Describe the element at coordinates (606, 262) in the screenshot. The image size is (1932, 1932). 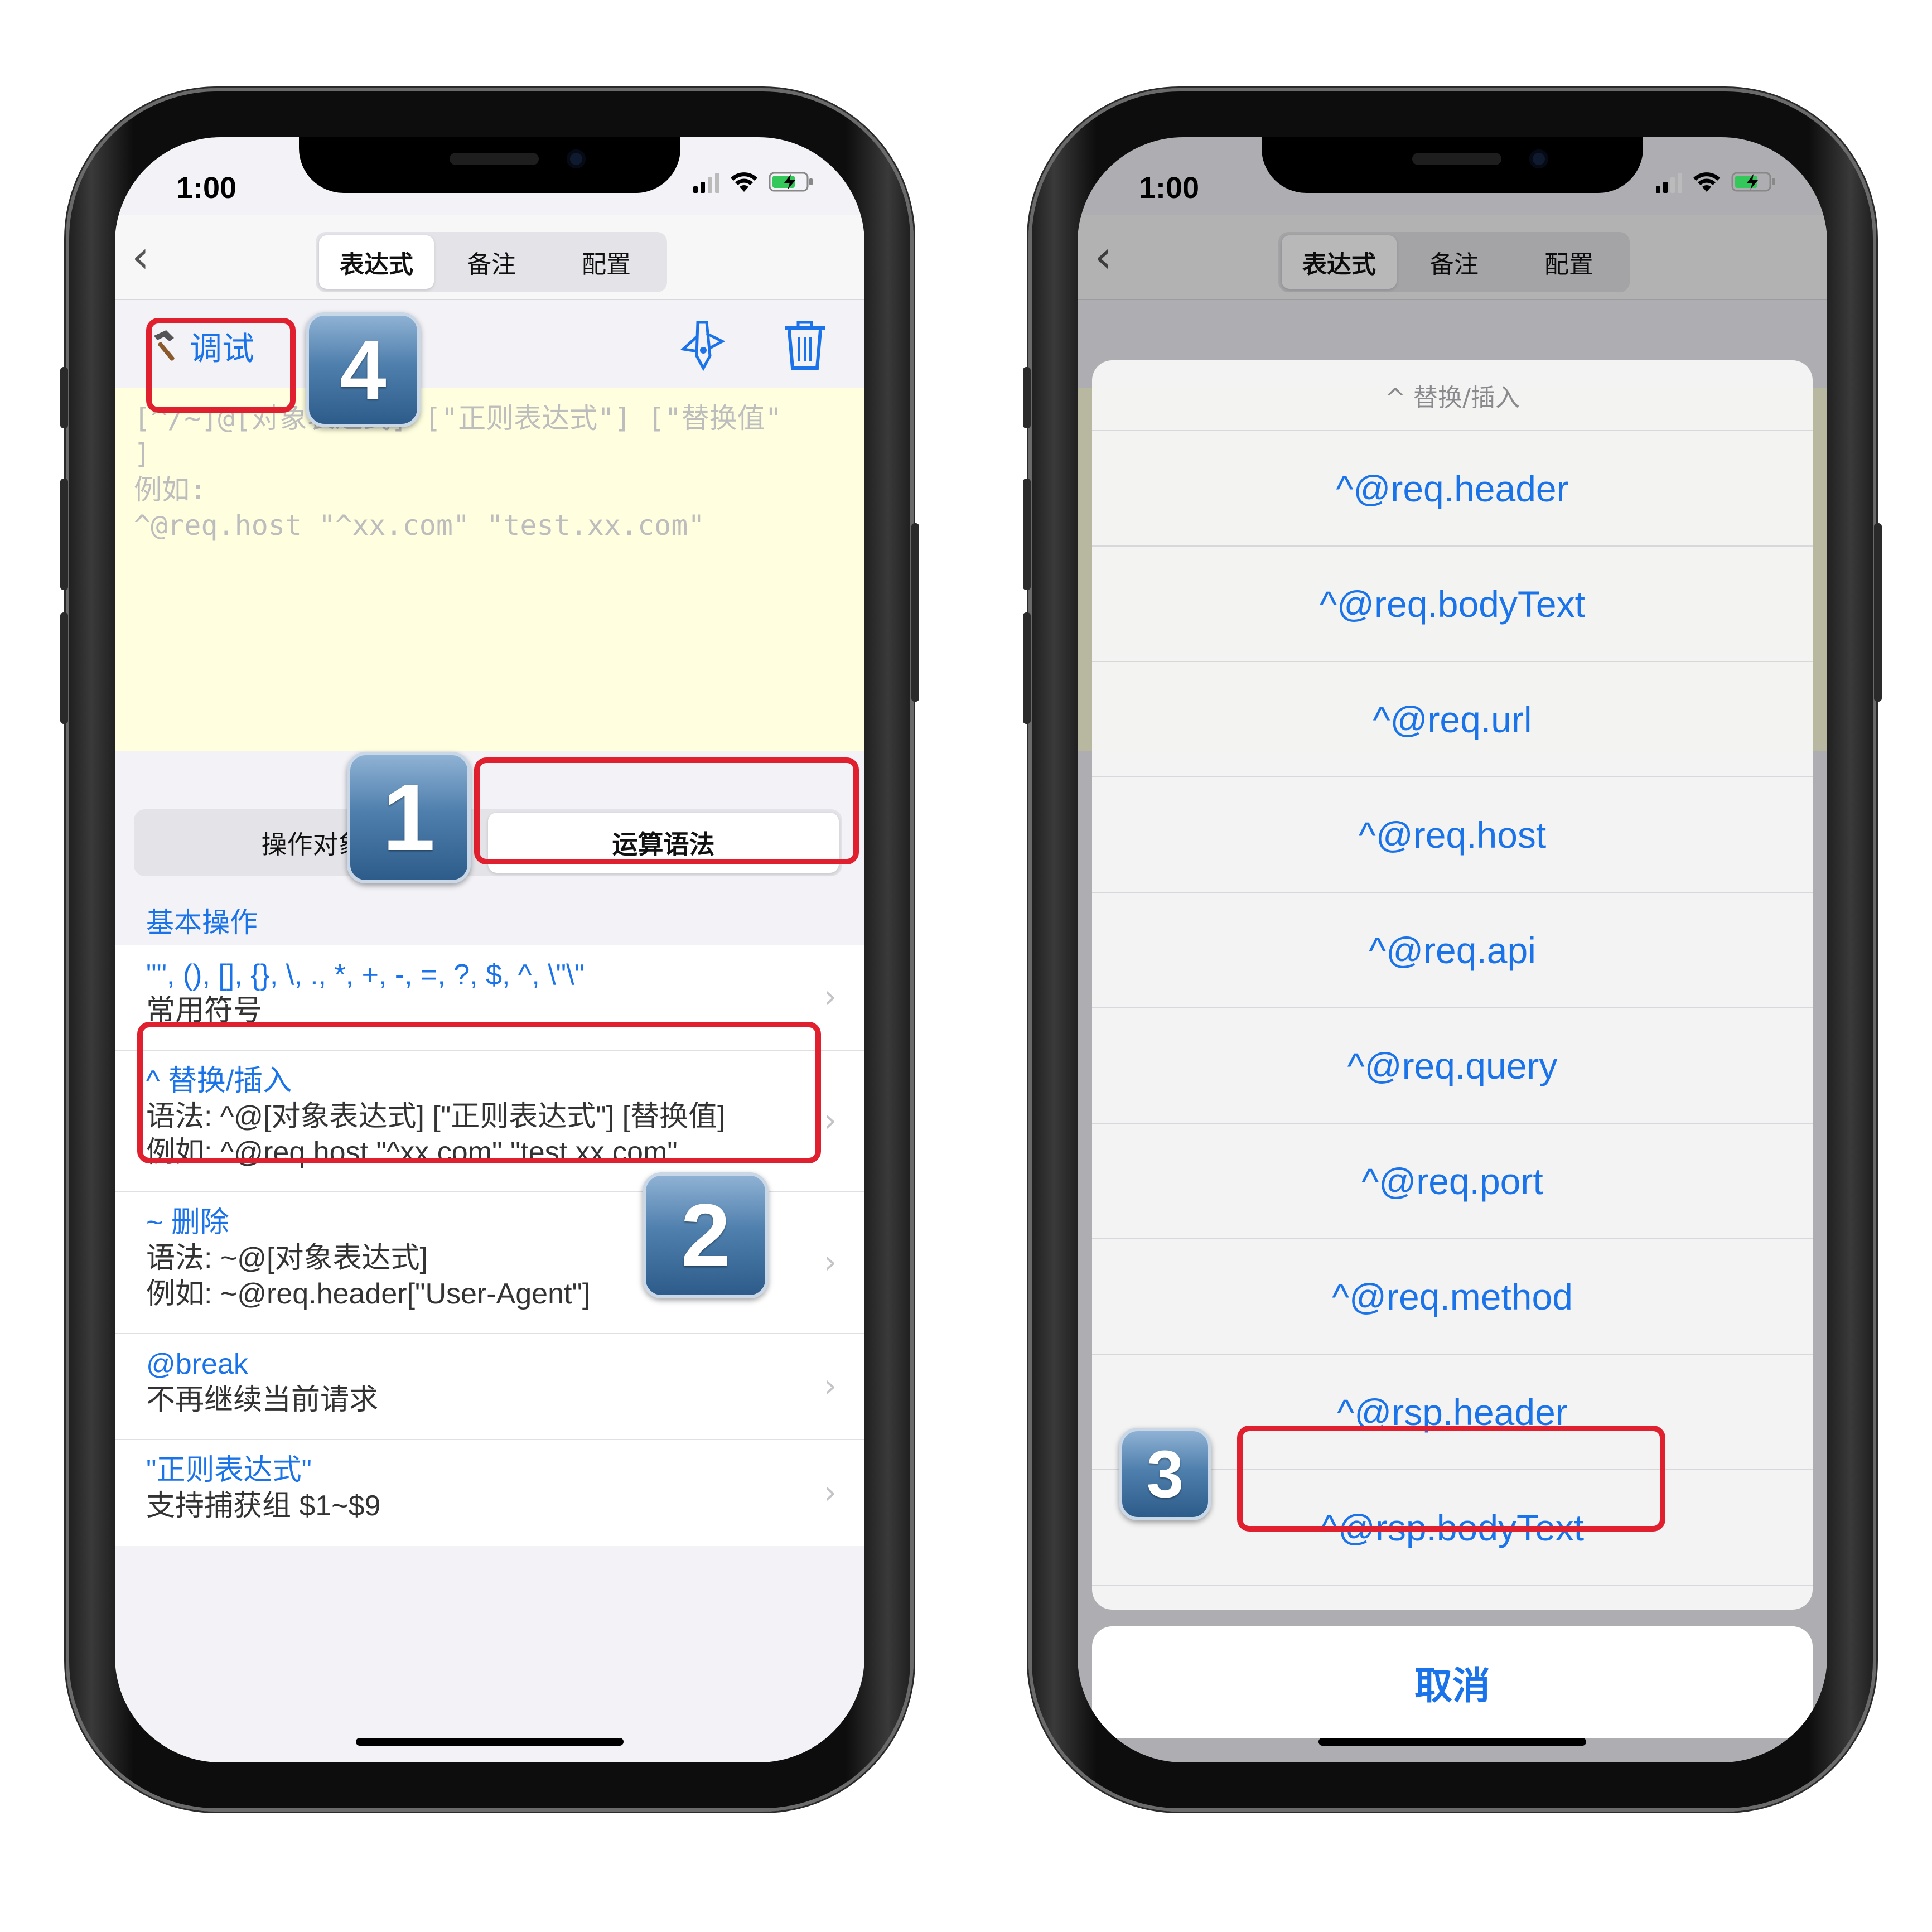
I see `tab-config: 配置` at that location.